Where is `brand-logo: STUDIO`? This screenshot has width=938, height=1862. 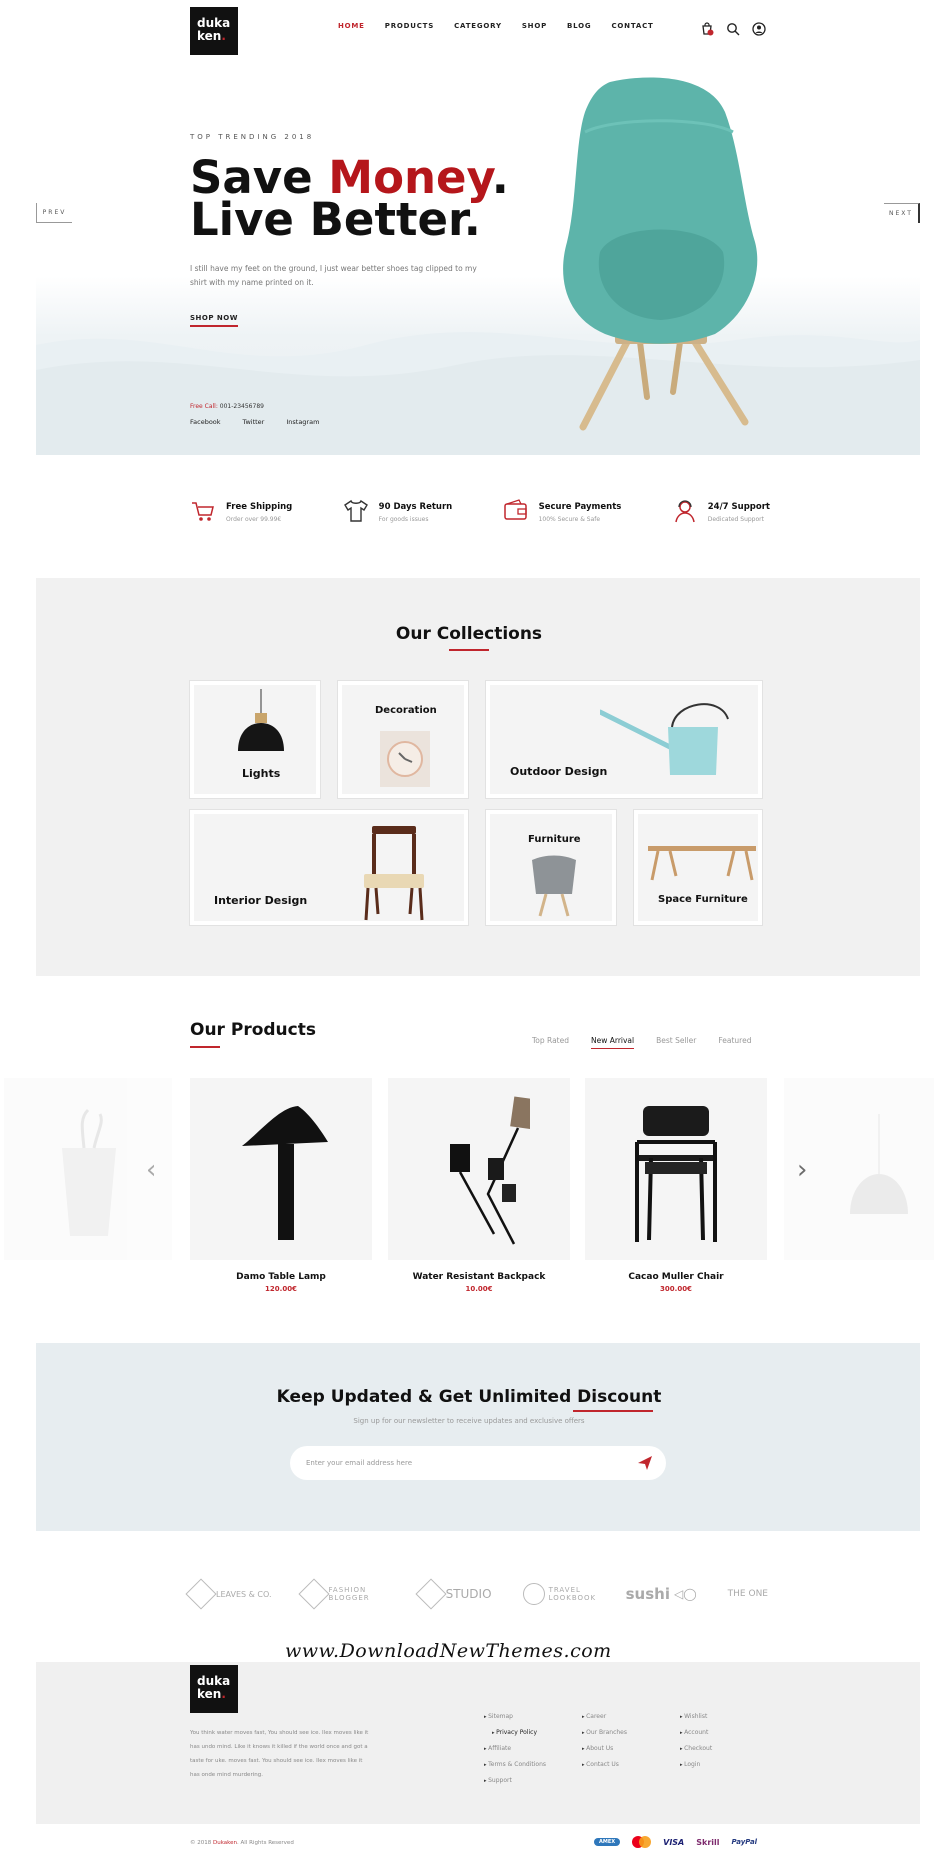
brand-logo: STUDIO is located at coordinates (453, 1594).